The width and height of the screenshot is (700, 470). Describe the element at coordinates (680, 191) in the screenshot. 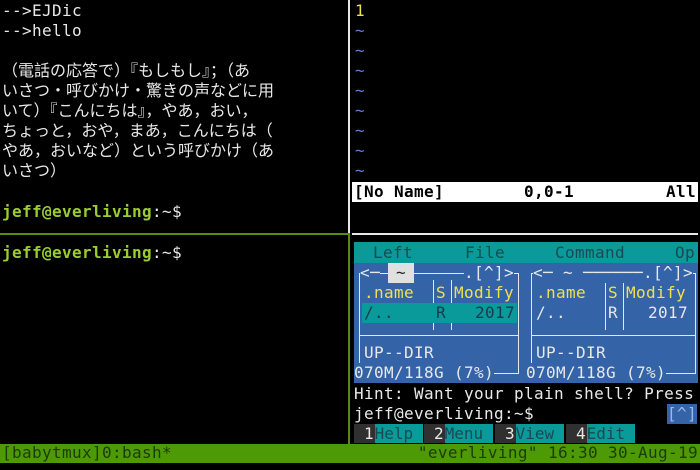

I see `vim-scroll: All` at that location.